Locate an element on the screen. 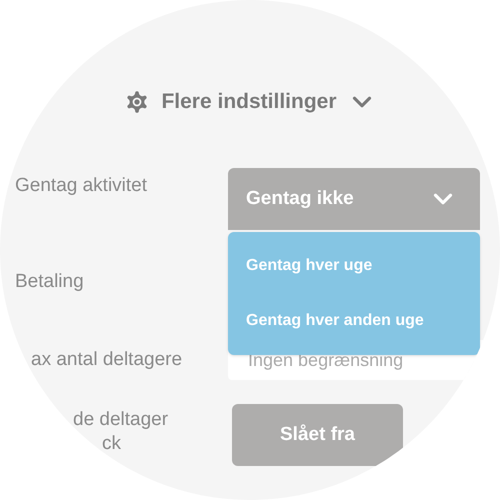 The width and height of the screenshot is (500, 500). field-label: de deltager is located at coordinates (121, 420).